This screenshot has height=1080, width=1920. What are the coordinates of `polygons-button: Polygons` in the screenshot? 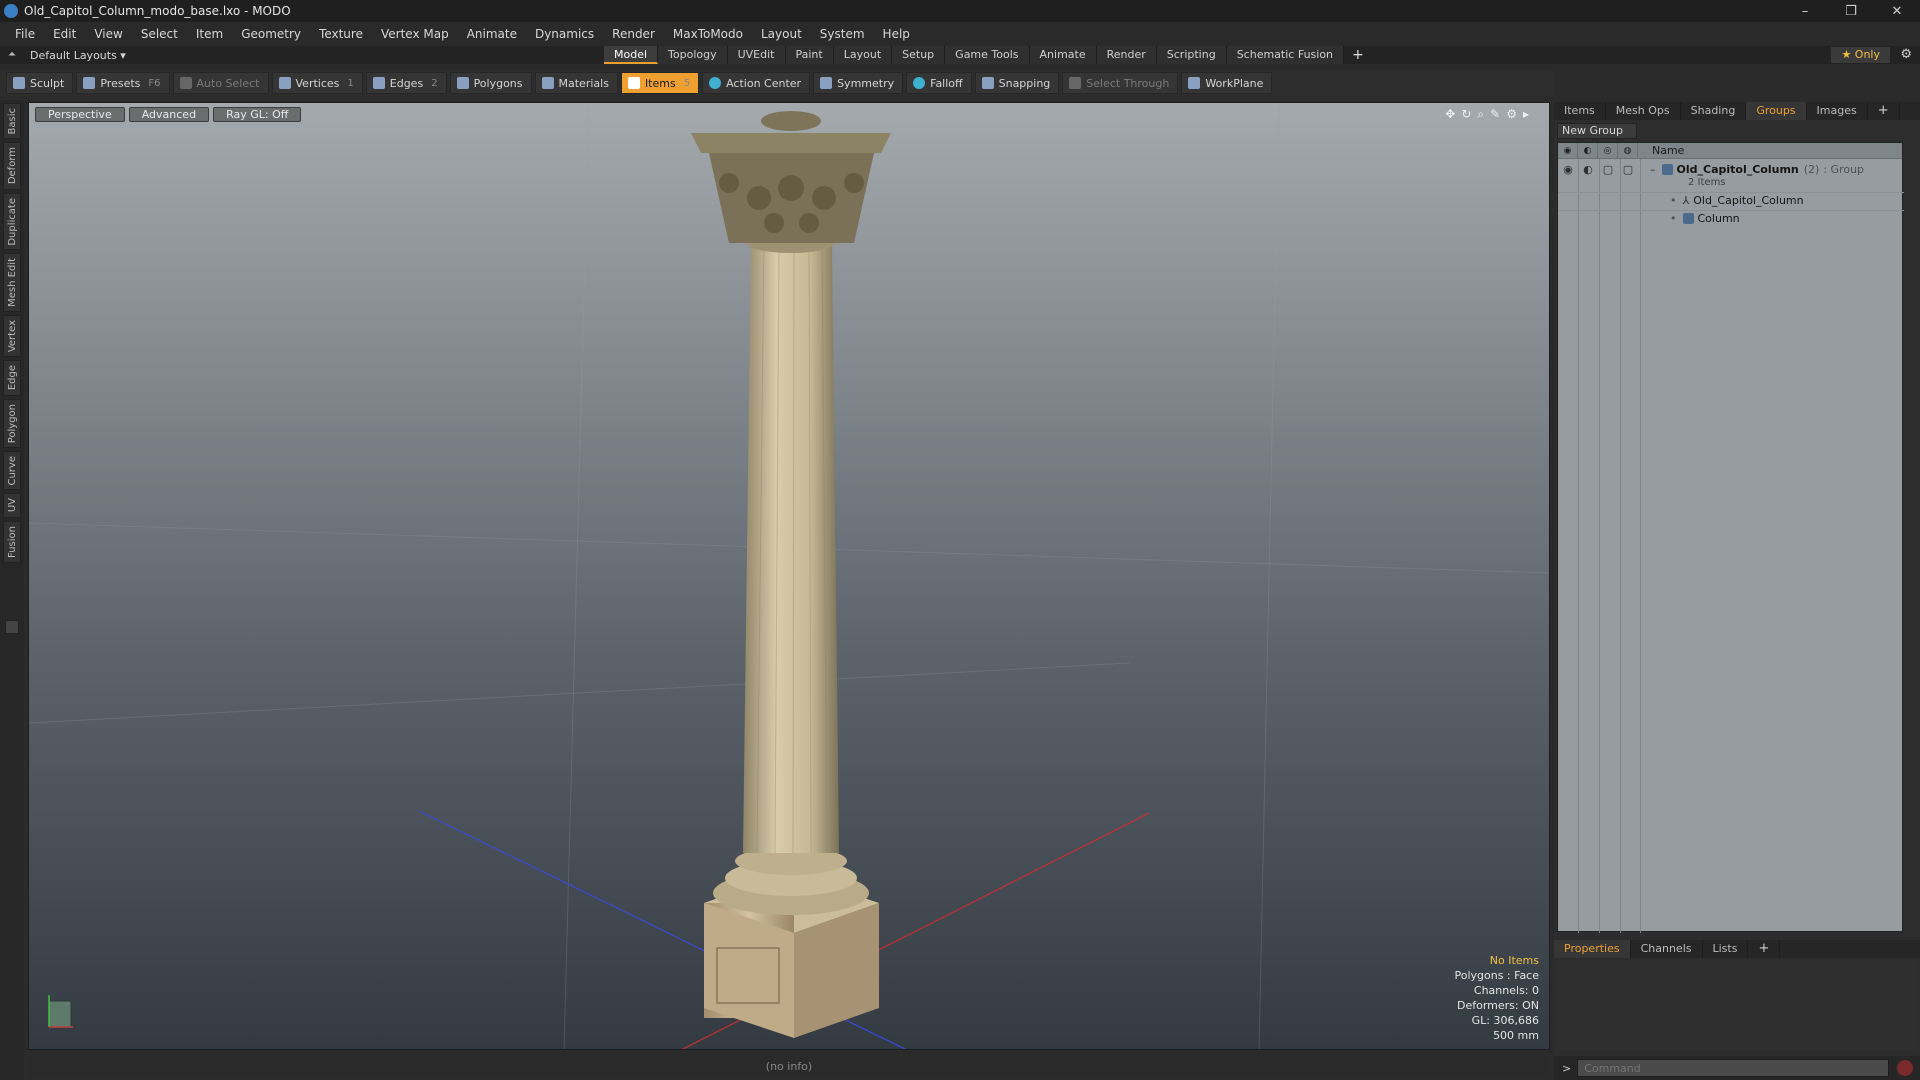 It's located at (490, 83).